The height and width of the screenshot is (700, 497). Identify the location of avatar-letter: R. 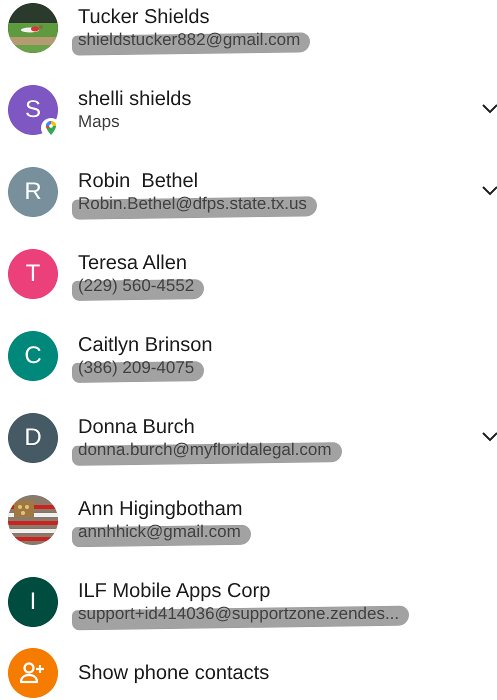
(33, 192).